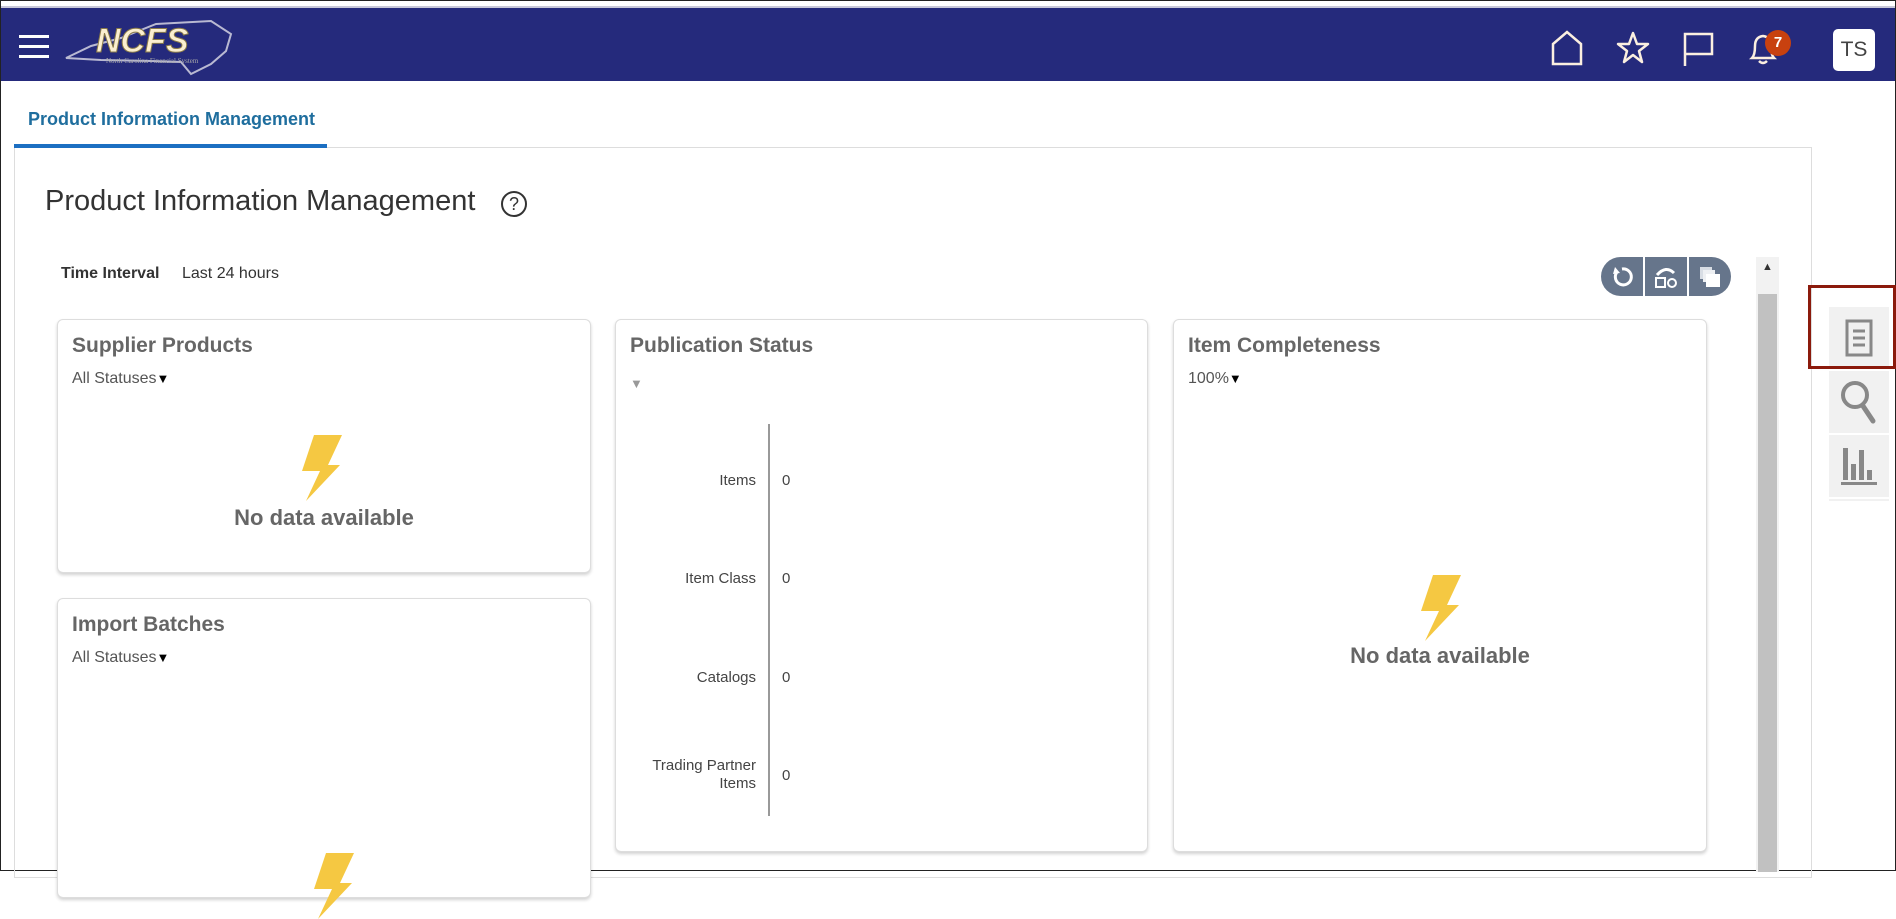 The image size is (1896, 919). I want to click on refresh-icon, so click(1623, 276).